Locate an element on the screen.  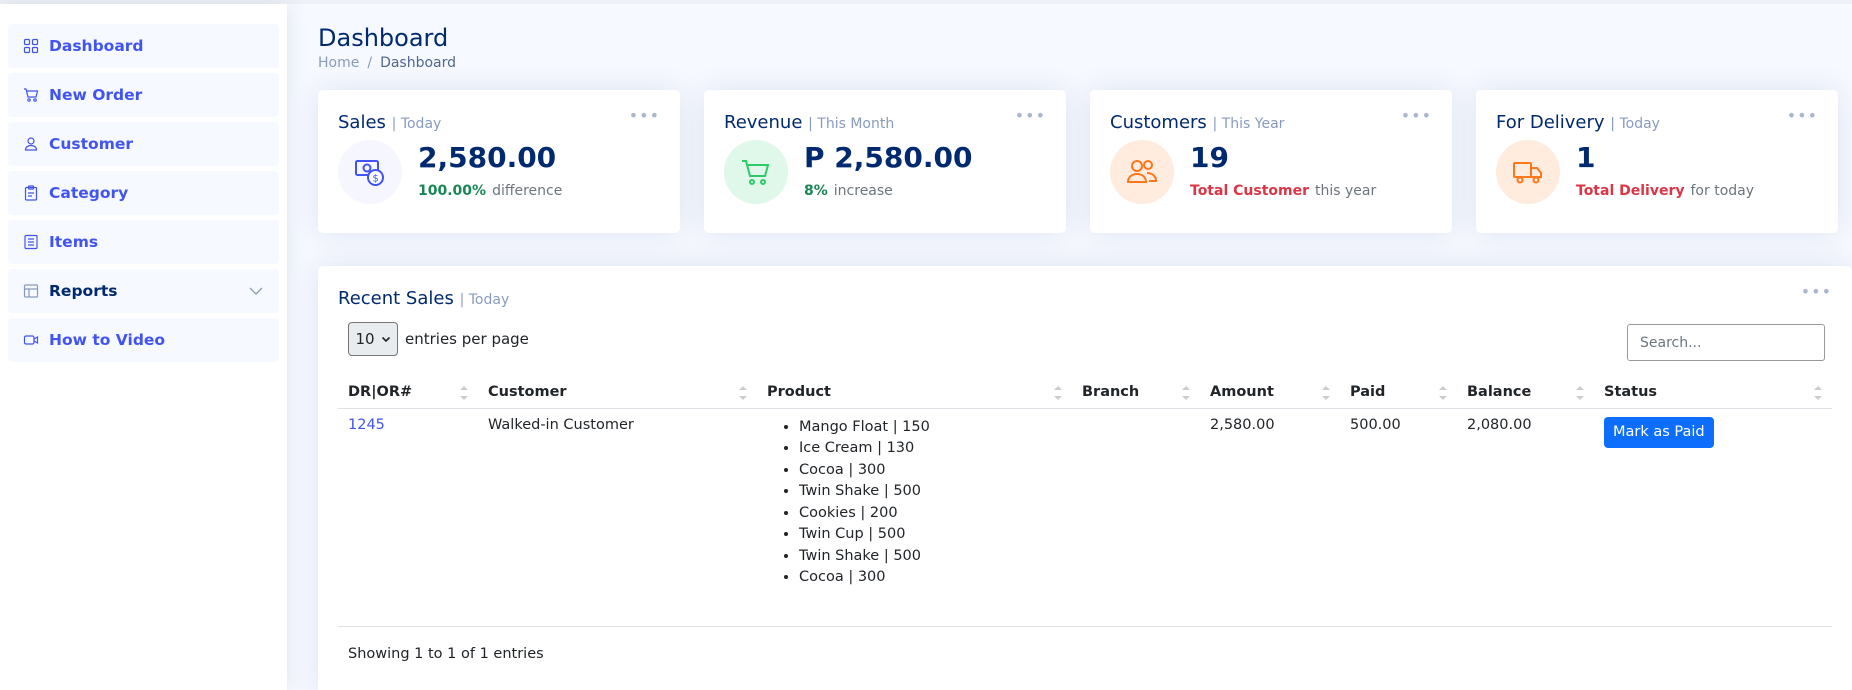
column-header-label: Balance is located at coordinates (1499, 391).